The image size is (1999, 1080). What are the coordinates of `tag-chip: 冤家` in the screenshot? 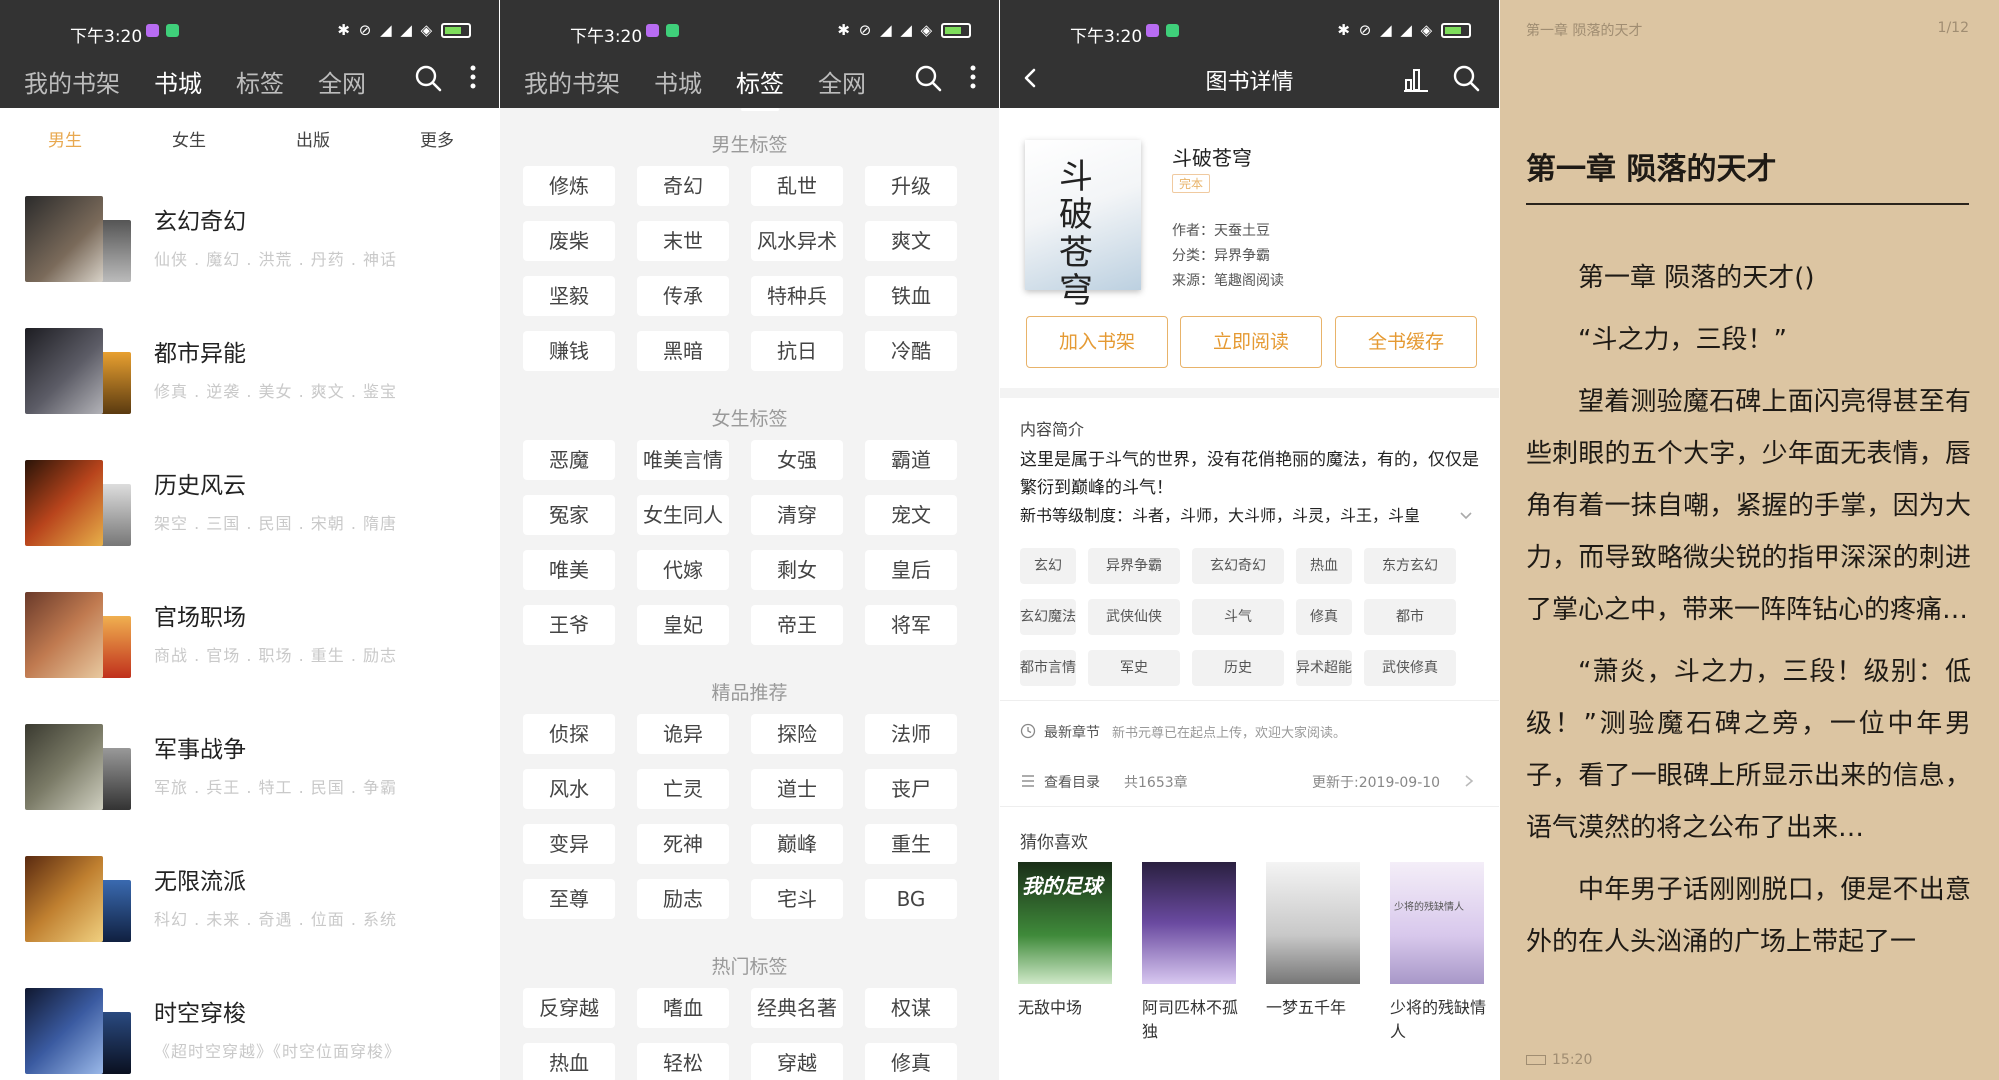 It's located at (569, 515).